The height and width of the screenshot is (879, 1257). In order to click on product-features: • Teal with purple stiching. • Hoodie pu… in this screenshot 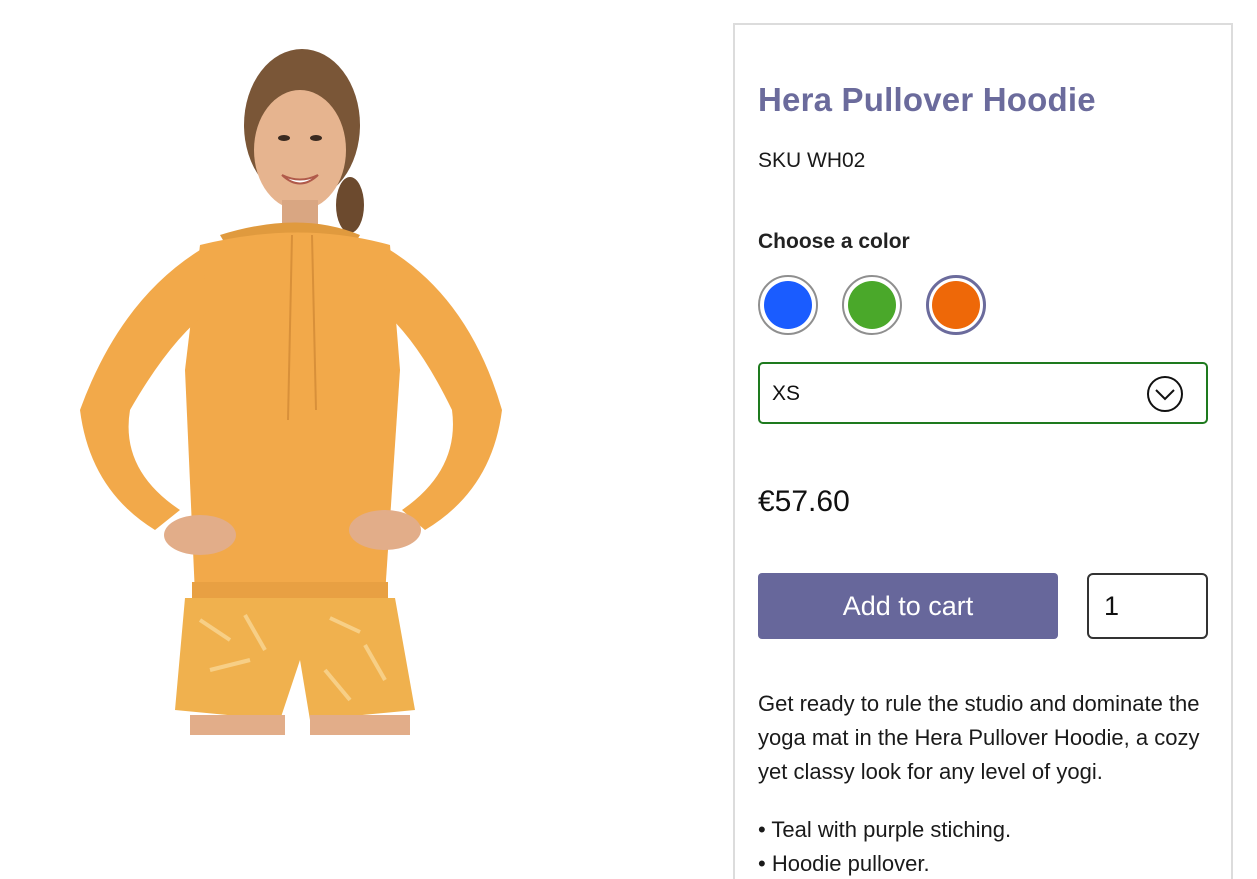, I will do `click(993, 846)`.